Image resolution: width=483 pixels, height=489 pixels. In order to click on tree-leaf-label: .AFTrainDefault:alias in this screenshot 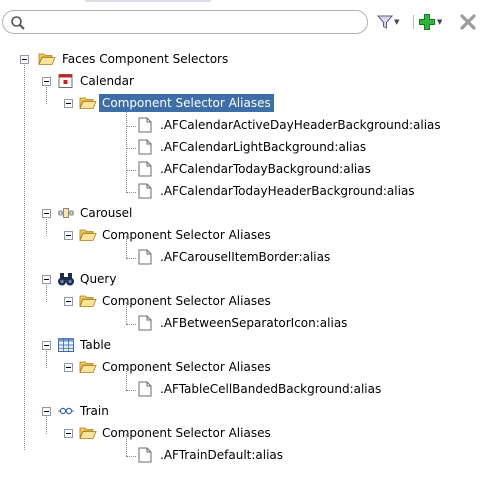, I will do `click(222, 455)`.